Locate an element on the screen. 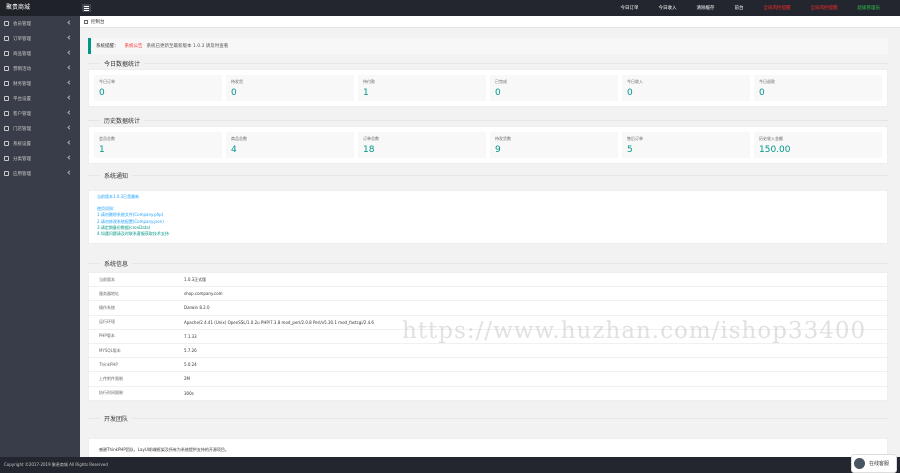 The image size is (900, 473). tab-console: 控制台 is located at coordinates (98, 22).